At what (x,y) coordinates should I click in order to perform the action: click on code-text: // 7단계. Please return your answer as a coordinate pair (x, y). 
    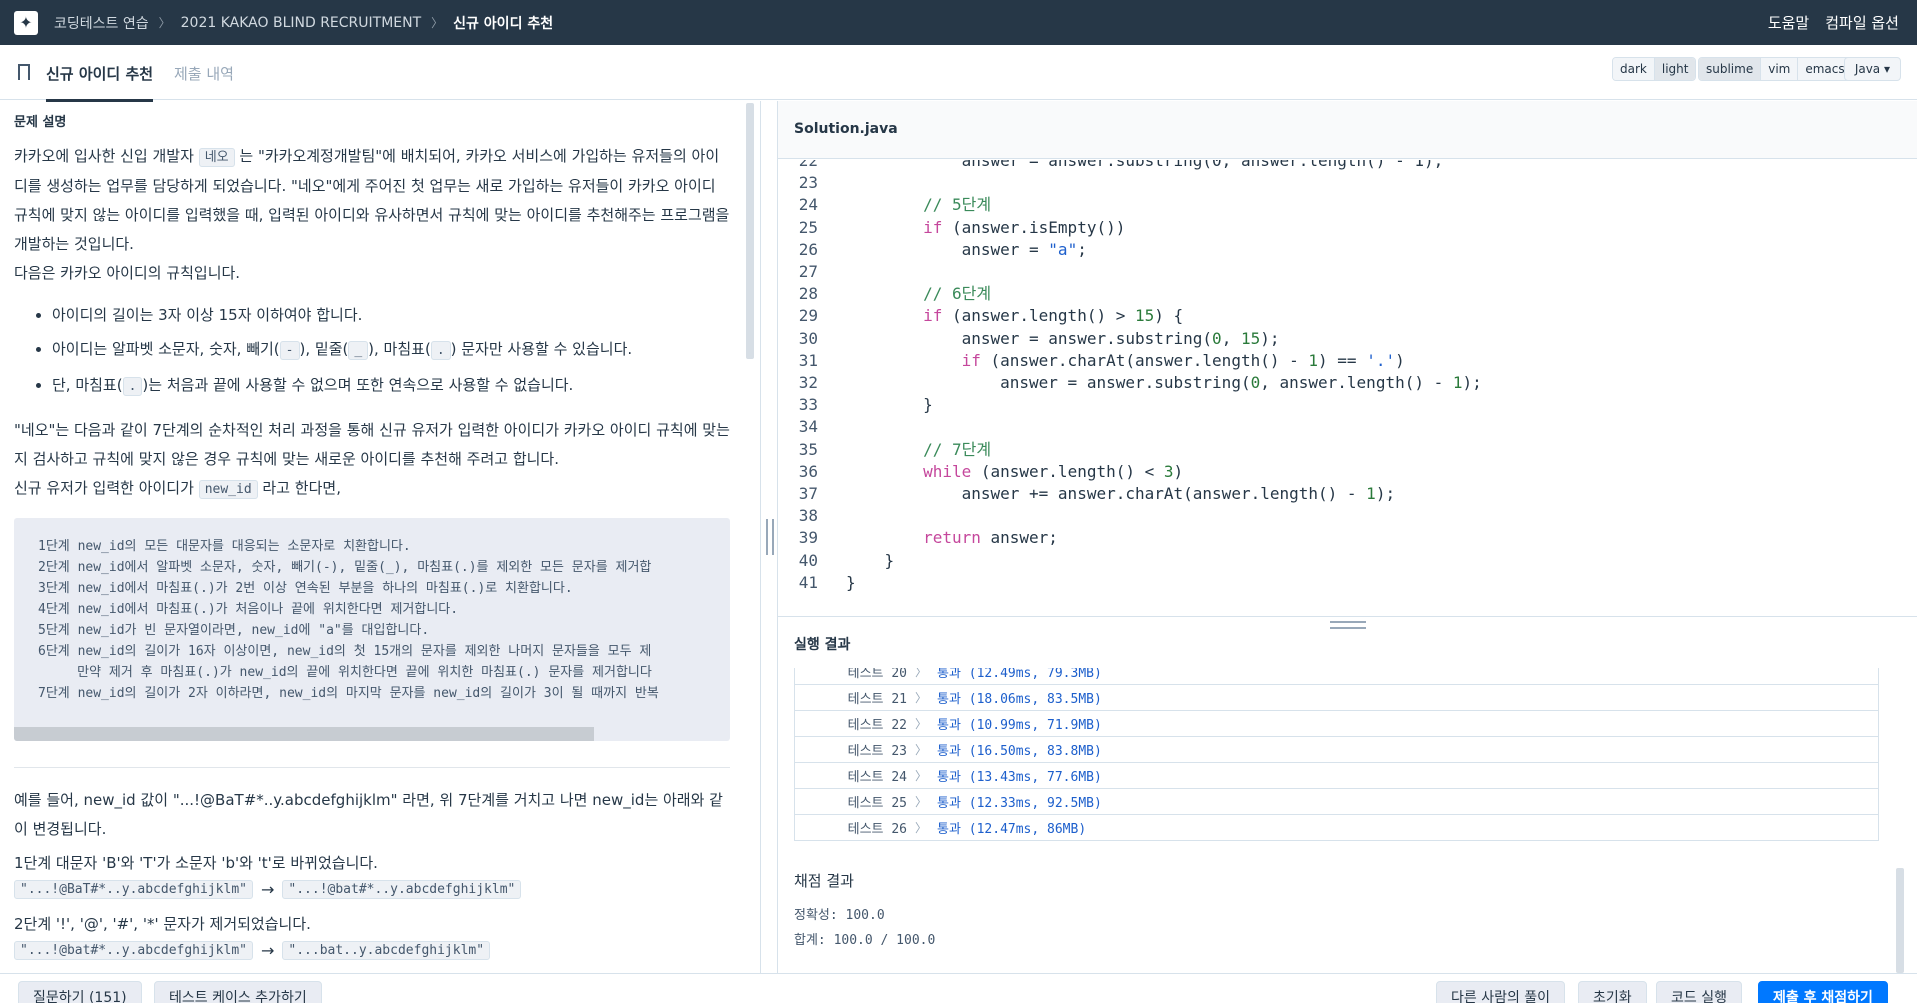
    Looking at the image, I should click on (957, 449).